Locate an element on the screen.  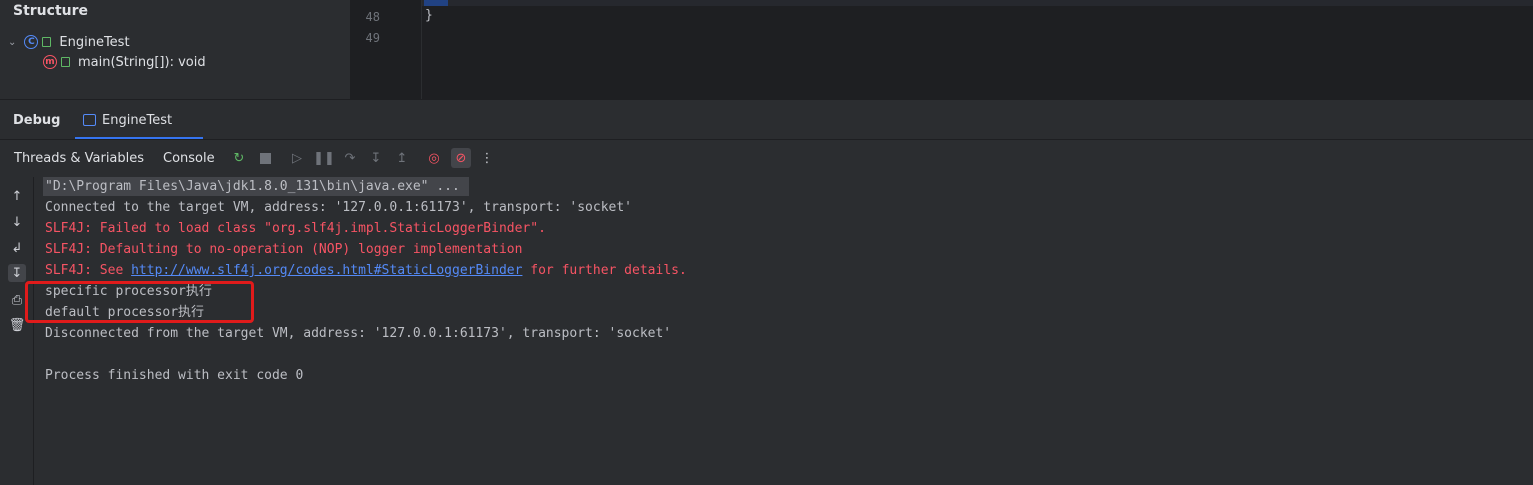
step-into-icon: ↧ is located at coordinates (376, 158).